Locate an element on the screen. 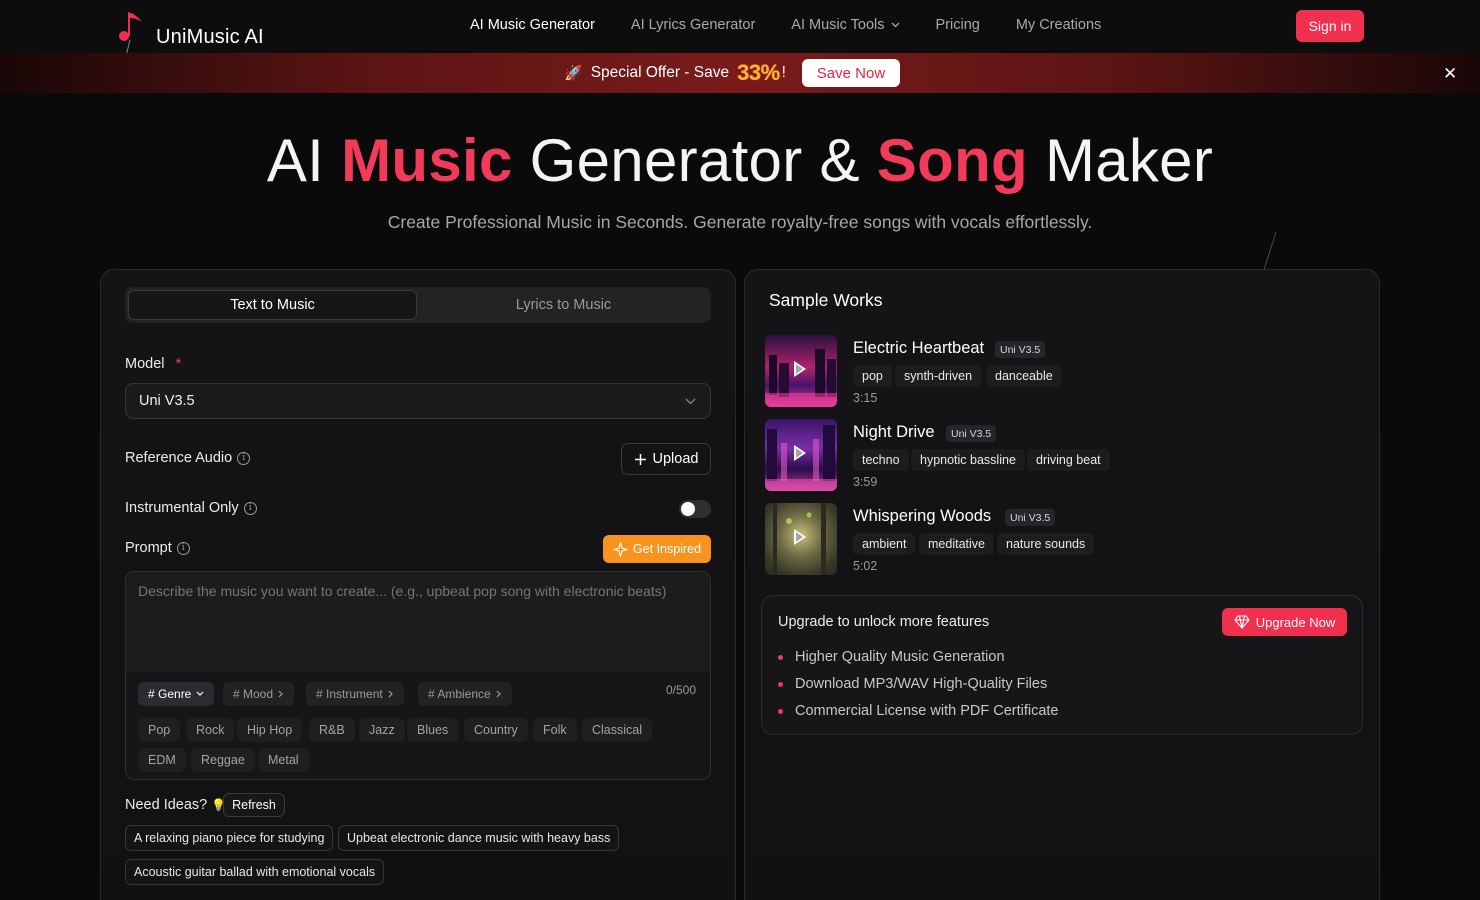 The image size is (1480, 900). track-tag: meditative is located at coordinates (956, 544).